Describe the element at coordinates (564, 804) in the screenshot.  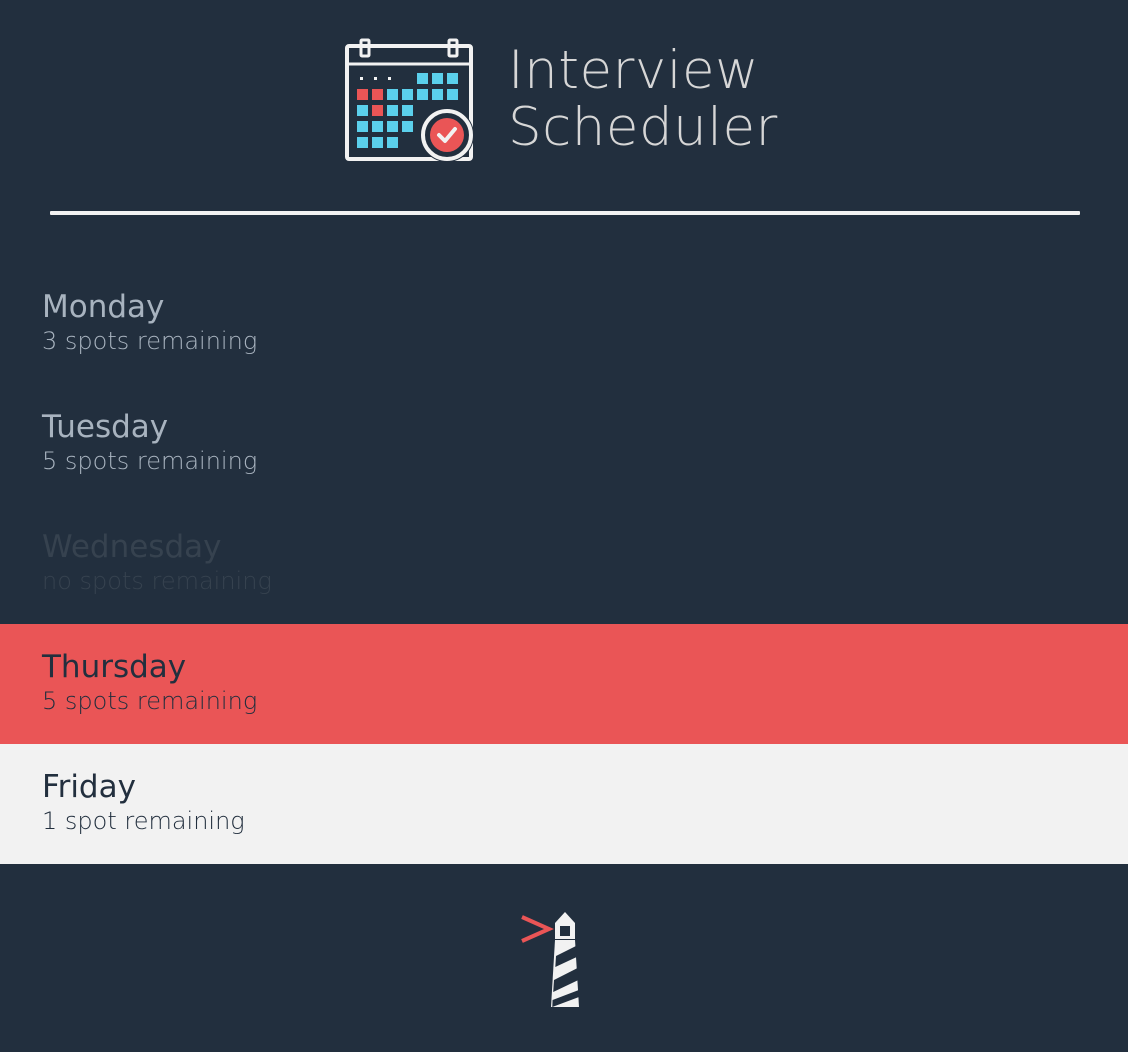
I see `day-item-friday: Friday 1 spot remaining` at that location.